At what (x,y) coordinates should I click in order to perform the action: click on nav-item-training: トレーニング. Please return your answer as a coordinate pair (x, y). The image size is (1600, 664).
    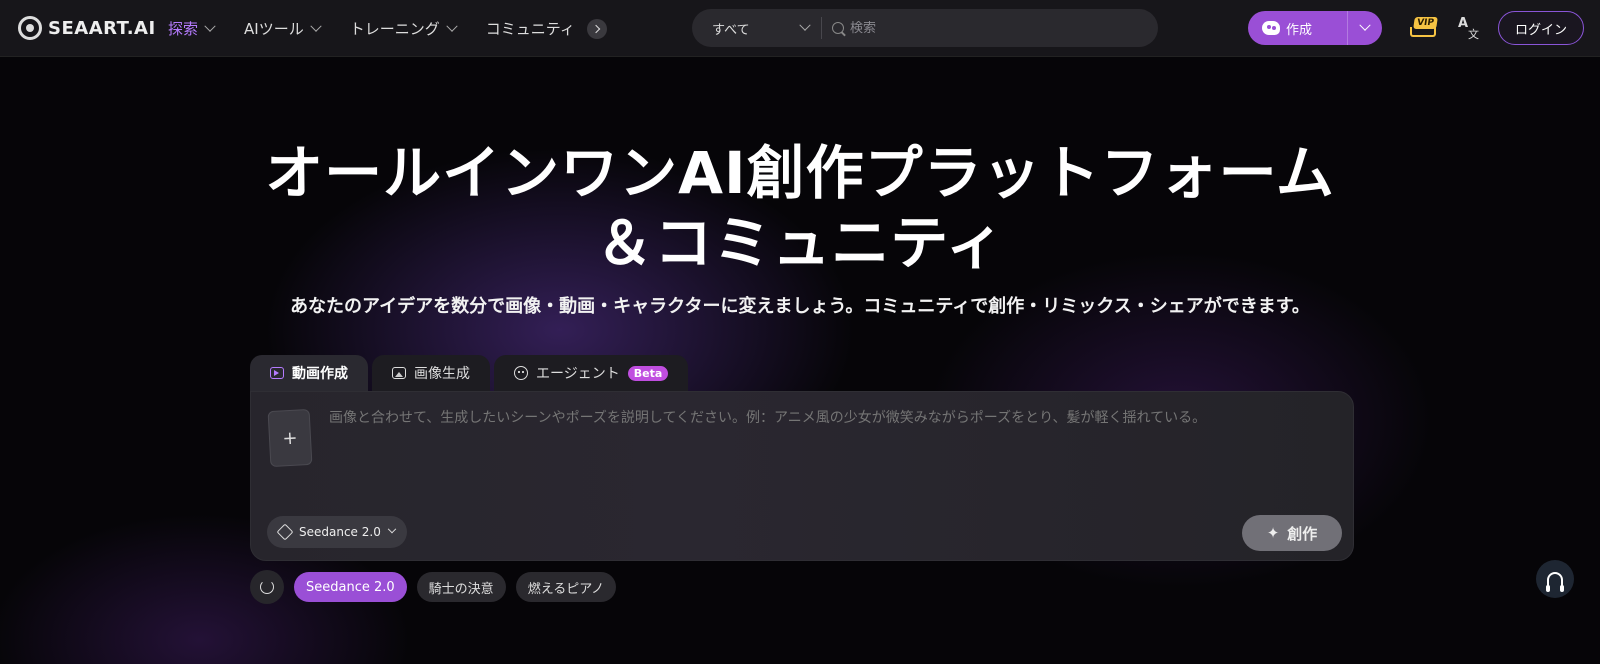
    Looking at the image, I should click on (403, 28).